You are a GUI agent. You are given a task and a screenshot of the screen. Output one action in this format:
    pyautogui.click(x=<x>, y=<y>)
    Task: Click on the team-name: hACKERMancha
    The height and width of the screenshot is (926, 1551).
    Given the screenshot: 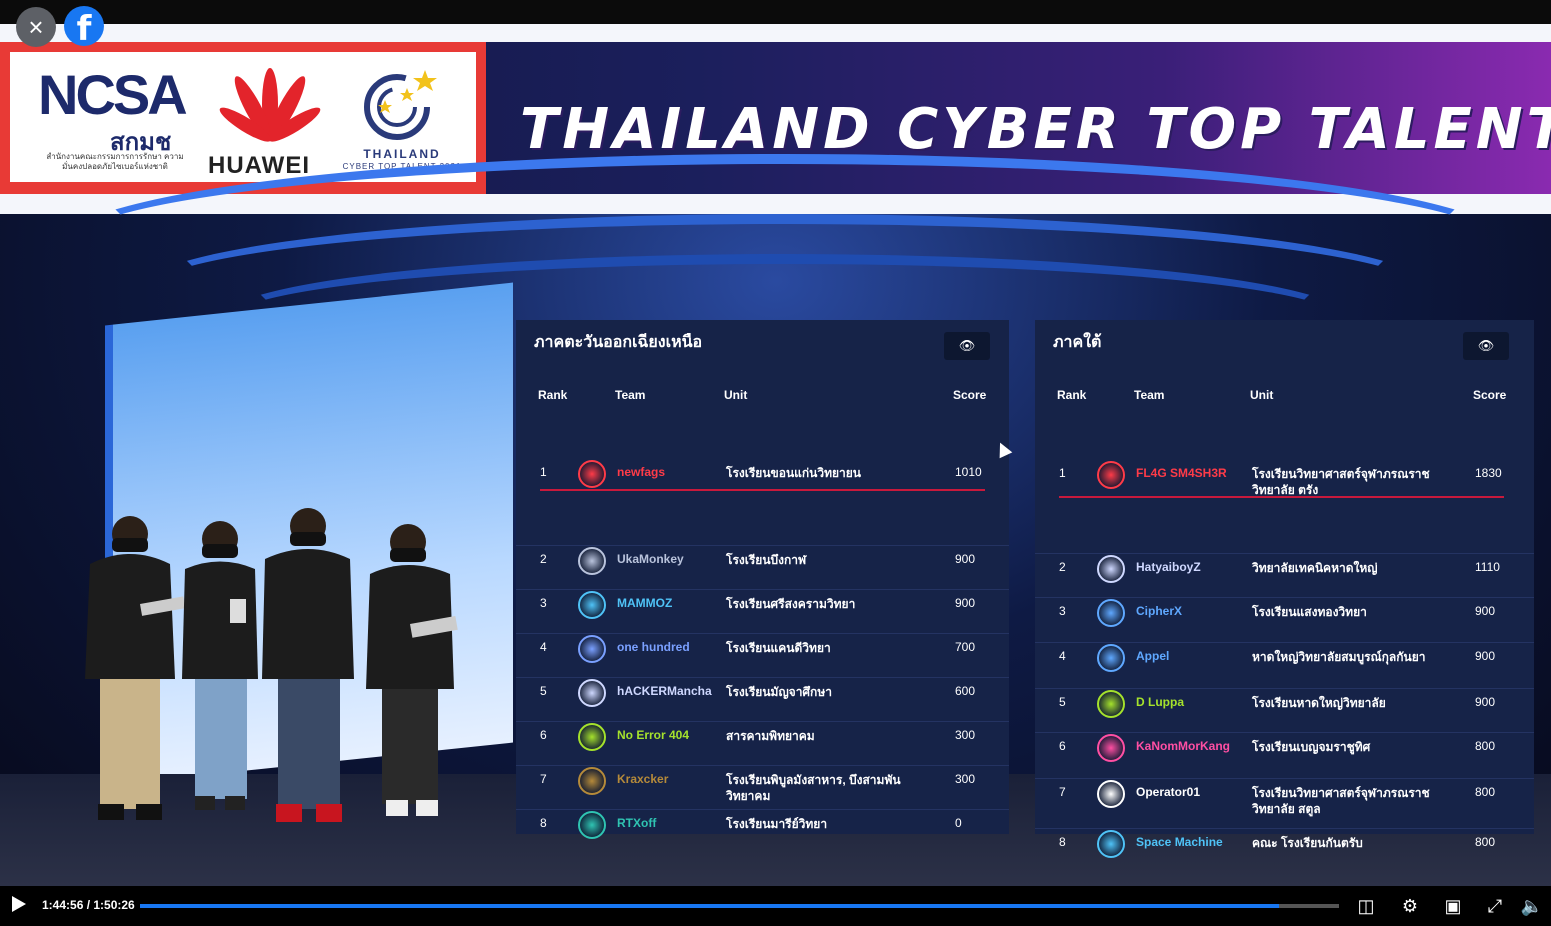 What is the action you would take?
    pyautogui.click(x=664, y=691)
    